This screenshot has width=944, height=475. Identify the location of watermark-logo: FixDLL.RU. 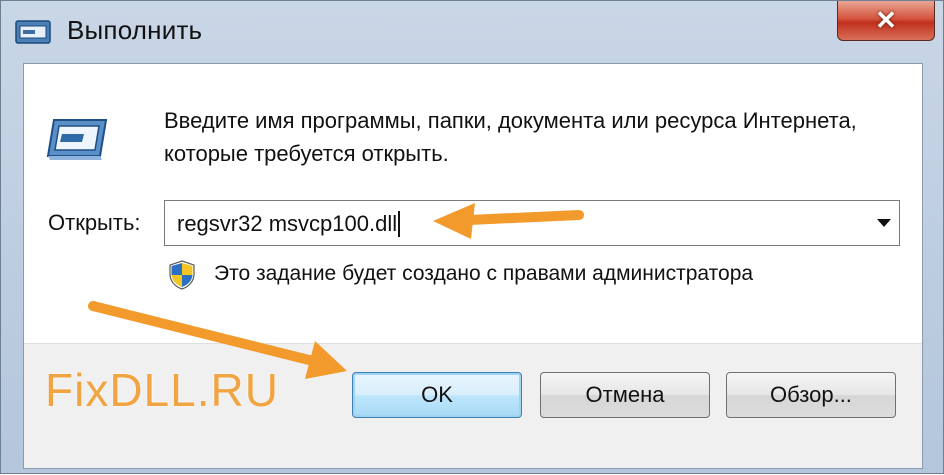
(162, 390).